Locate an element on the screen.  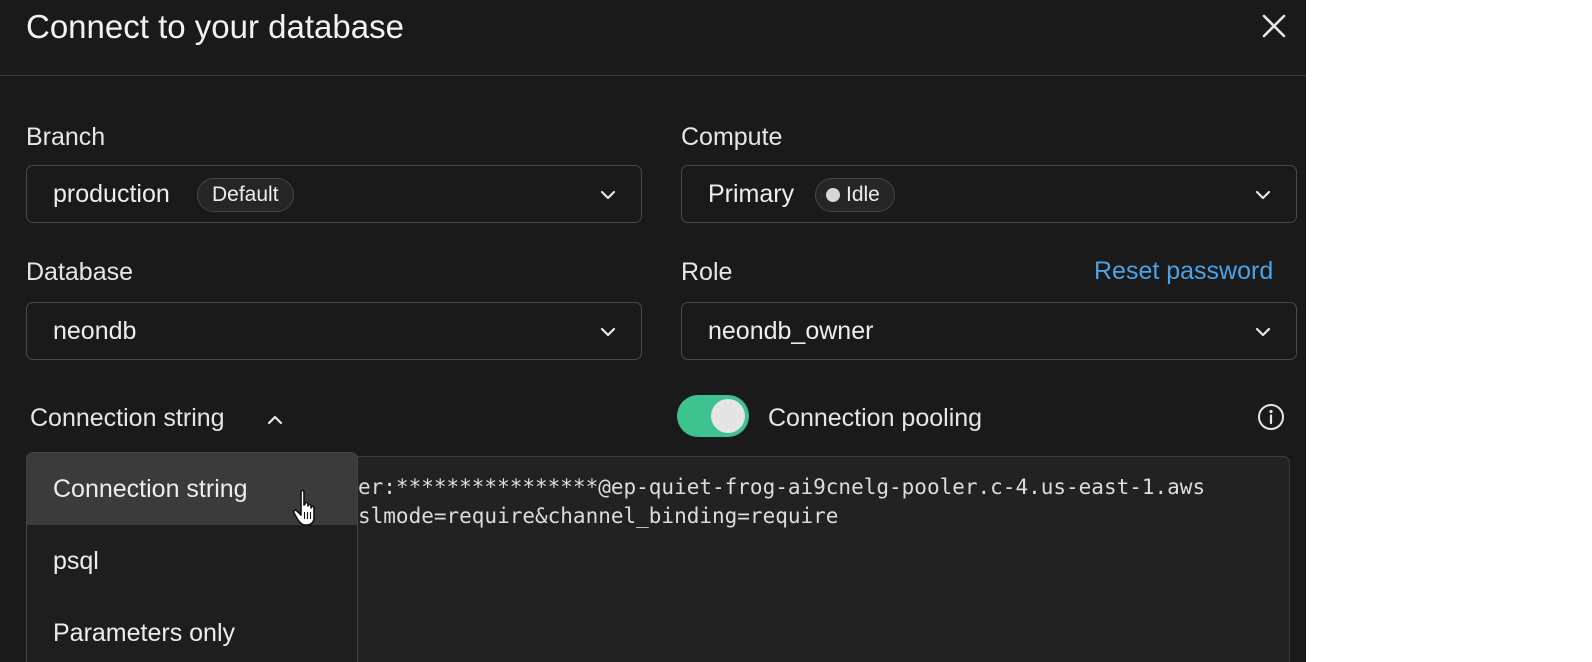
info-icon is located at coordinates (1271, 417).